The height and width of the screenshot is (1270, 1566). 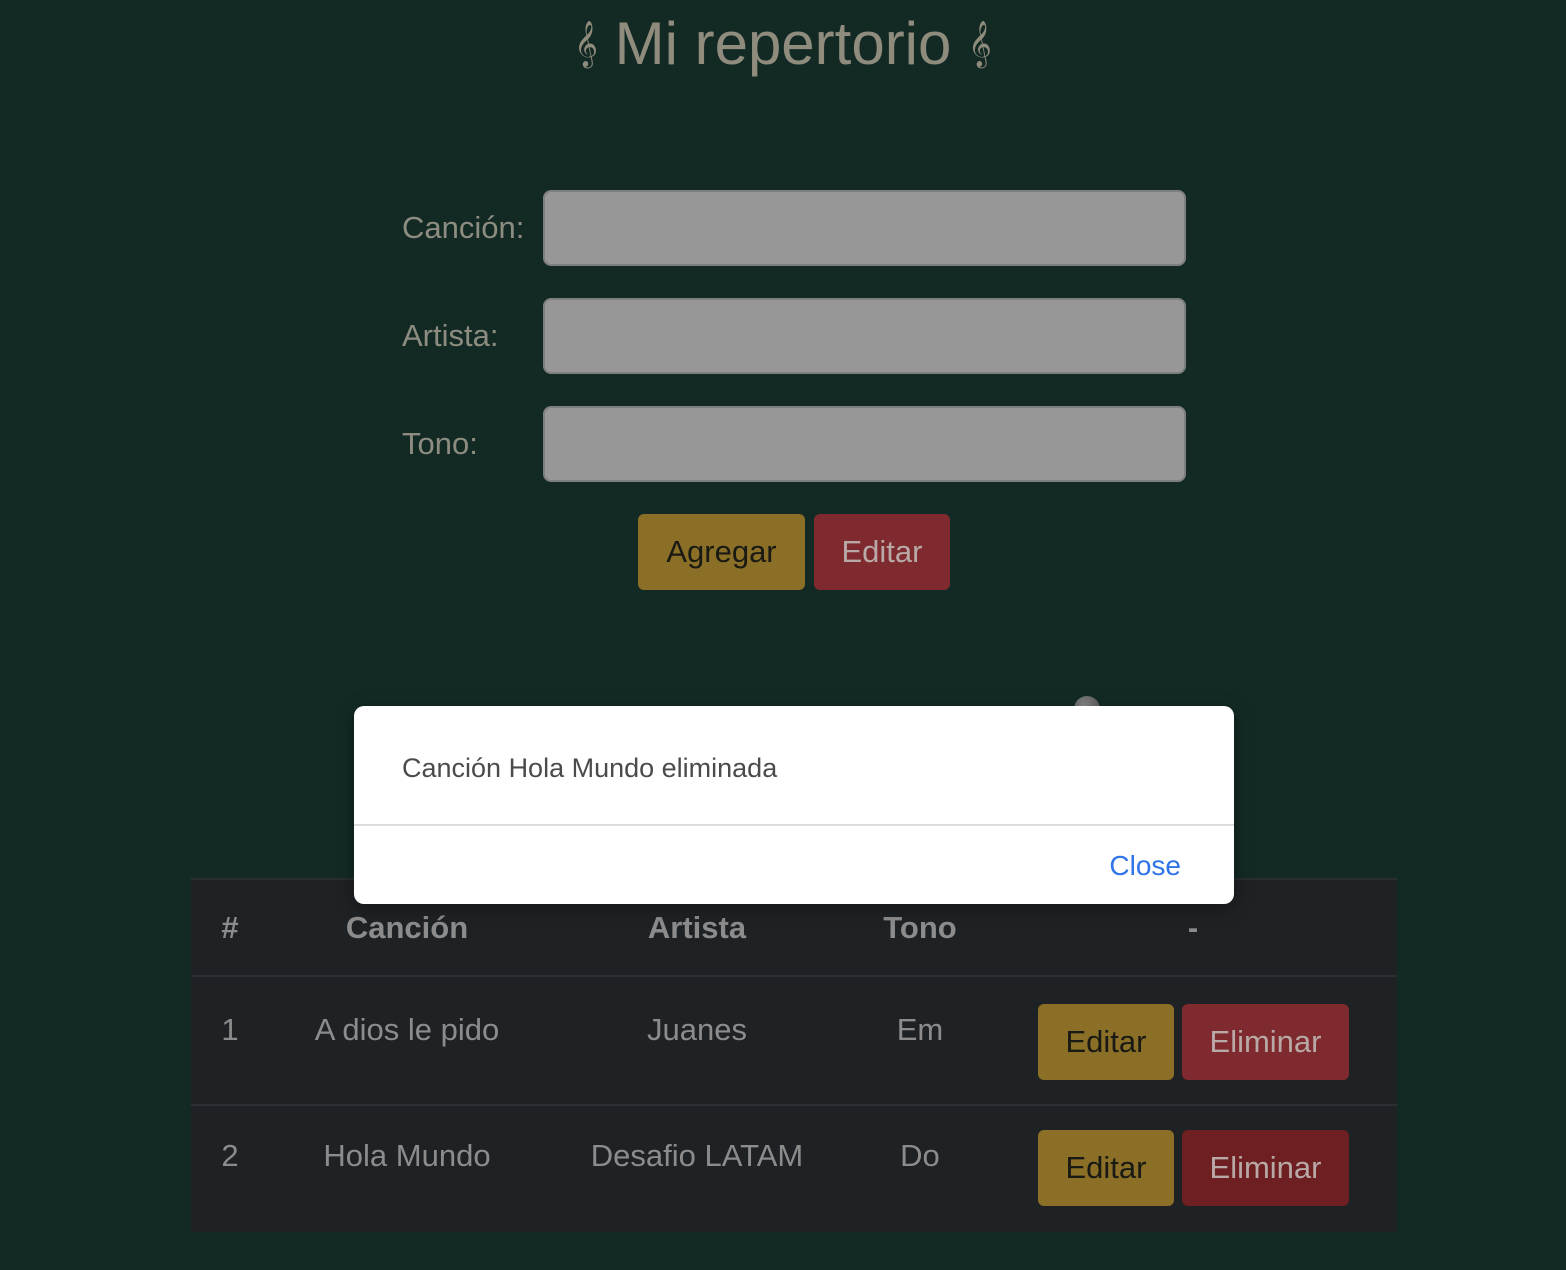 I want to click on key-input, so click(x=864, y=444).